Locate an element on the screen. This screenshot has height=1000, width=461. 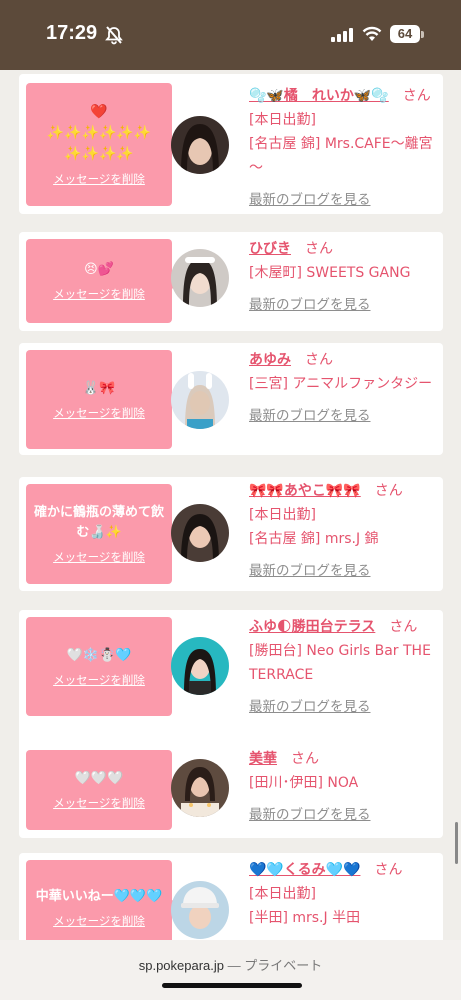
message-text: 中華いいねー🩵🩵🩵 is located at coordinates (99, 896).